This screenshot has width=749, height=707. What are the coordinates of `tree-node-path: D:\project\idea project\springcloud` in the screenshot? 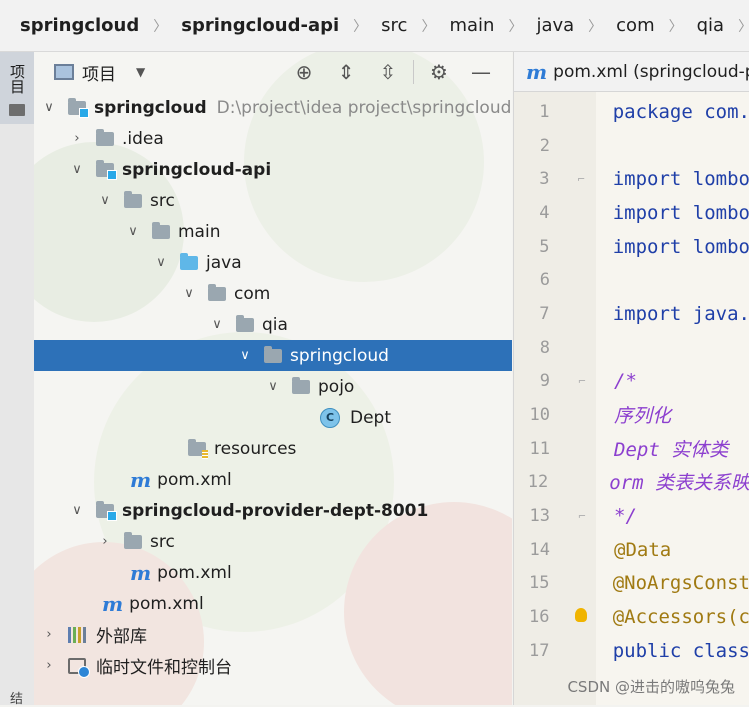 It's located at (364, 107).